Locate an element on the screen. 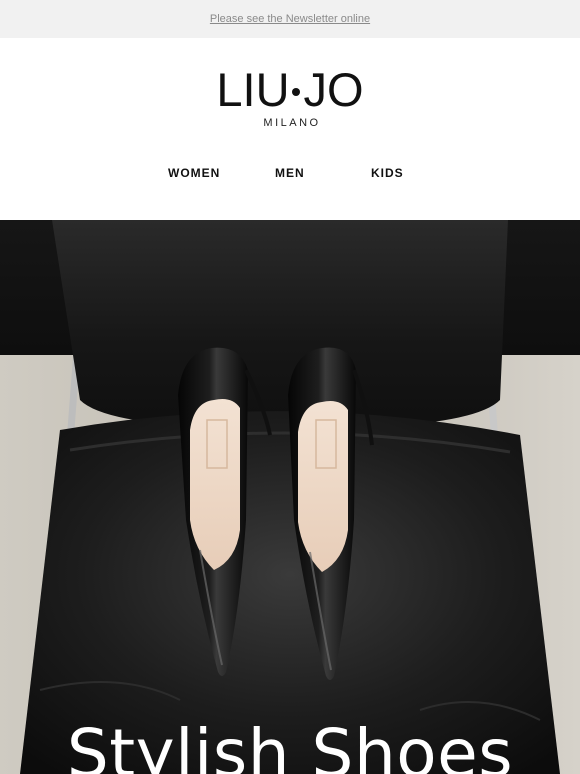  logo-subtitle: MILANO is located at coordinates (292, 123).